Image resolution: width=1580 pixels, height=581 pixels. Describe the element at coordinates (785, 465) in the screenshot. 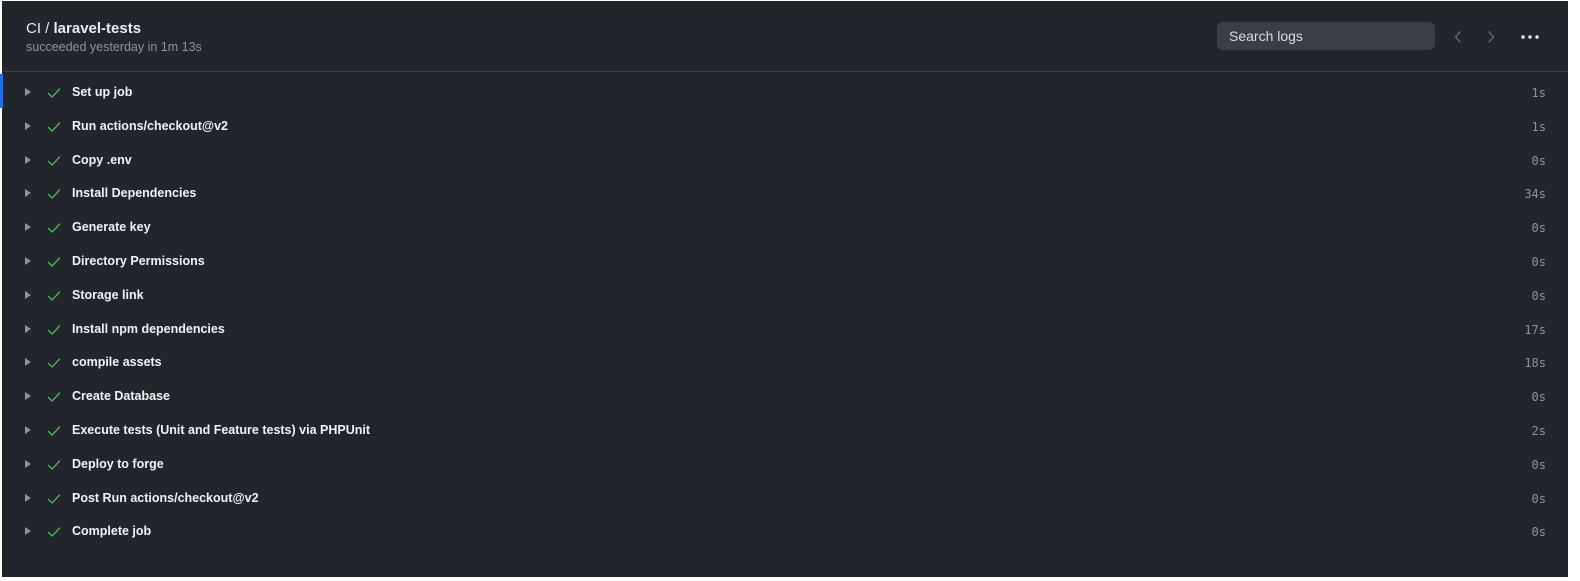

I see `step-row: Deploy to forge 0s` at that location.